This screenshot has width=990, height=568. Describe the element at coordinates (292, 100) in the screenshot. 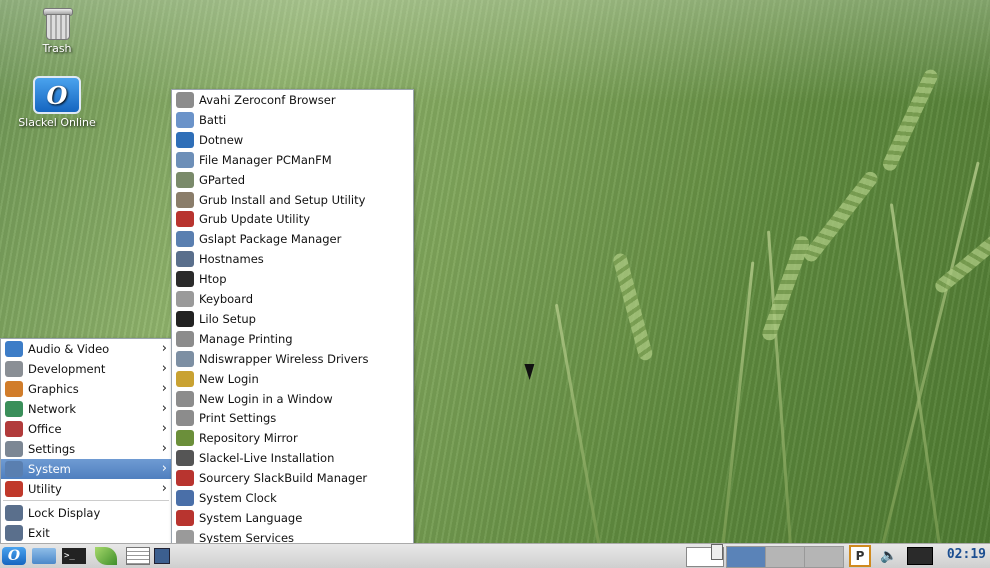

I see `menu-item-avahi-zeroconf-browser: Avahi Zeroconf Browser` at that location.